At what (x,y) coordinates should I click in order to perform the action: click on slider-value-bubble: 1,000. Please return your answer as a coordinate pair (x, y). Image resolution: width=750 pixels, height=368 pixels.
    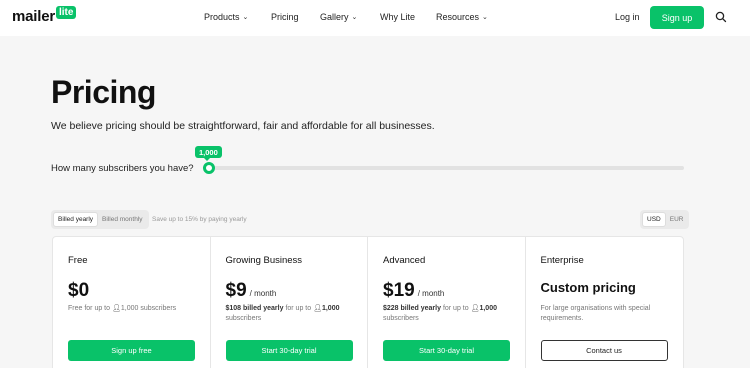
    Looking at the image, I should click on (208, 153).